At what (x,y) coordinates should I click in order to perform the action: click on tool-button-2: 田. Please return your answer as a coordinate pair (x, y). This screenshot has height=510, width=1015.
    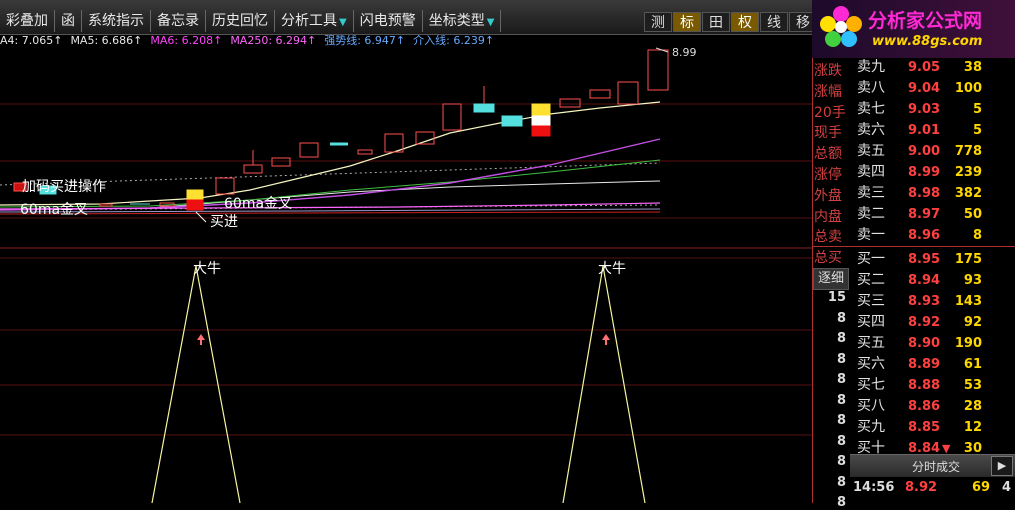
    Looking at the image, I should click on (716, 22).